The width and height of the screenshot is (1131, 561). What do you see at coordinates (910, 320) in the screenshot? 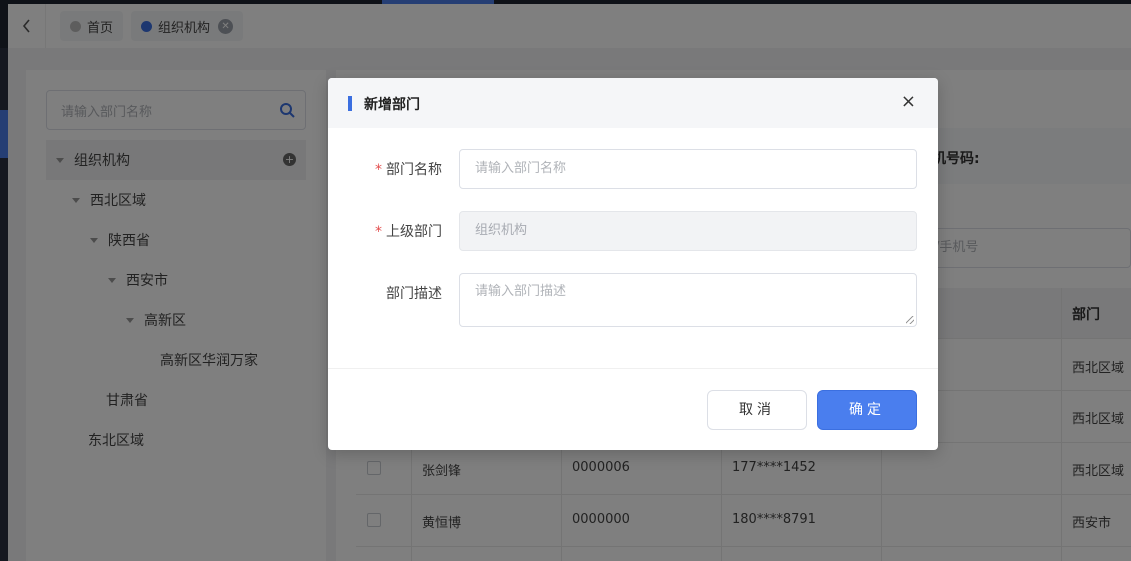
I see `resize-handle-icon` at bounding box center [910, 320].